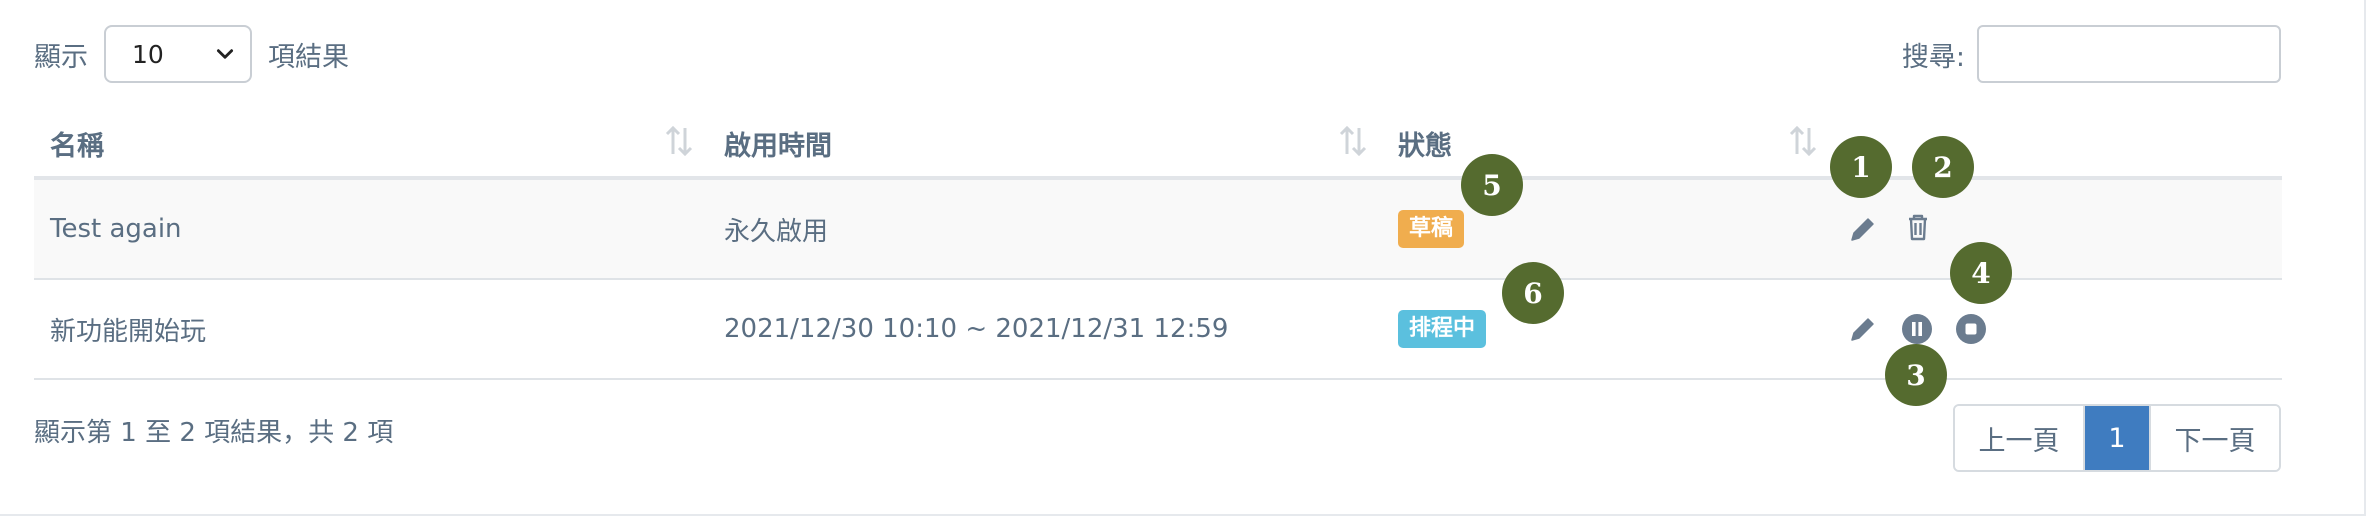  What do you see at coordinates (77, 143) in the screenshot?
I see `column-header-name: 名稱` at bounding box center [77, 143].